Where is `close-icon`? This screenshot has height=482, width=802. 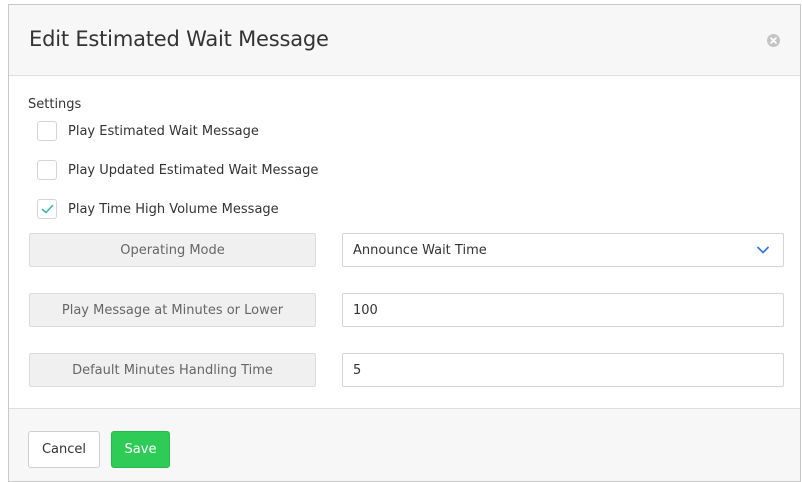 close-icon is located at coordinates (773, 40).